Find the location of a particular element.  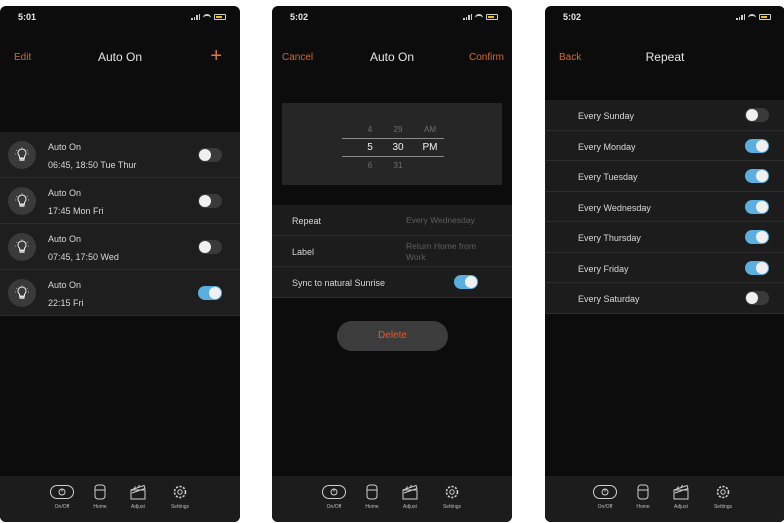

signal-icon is located at coordinates (195, 17).